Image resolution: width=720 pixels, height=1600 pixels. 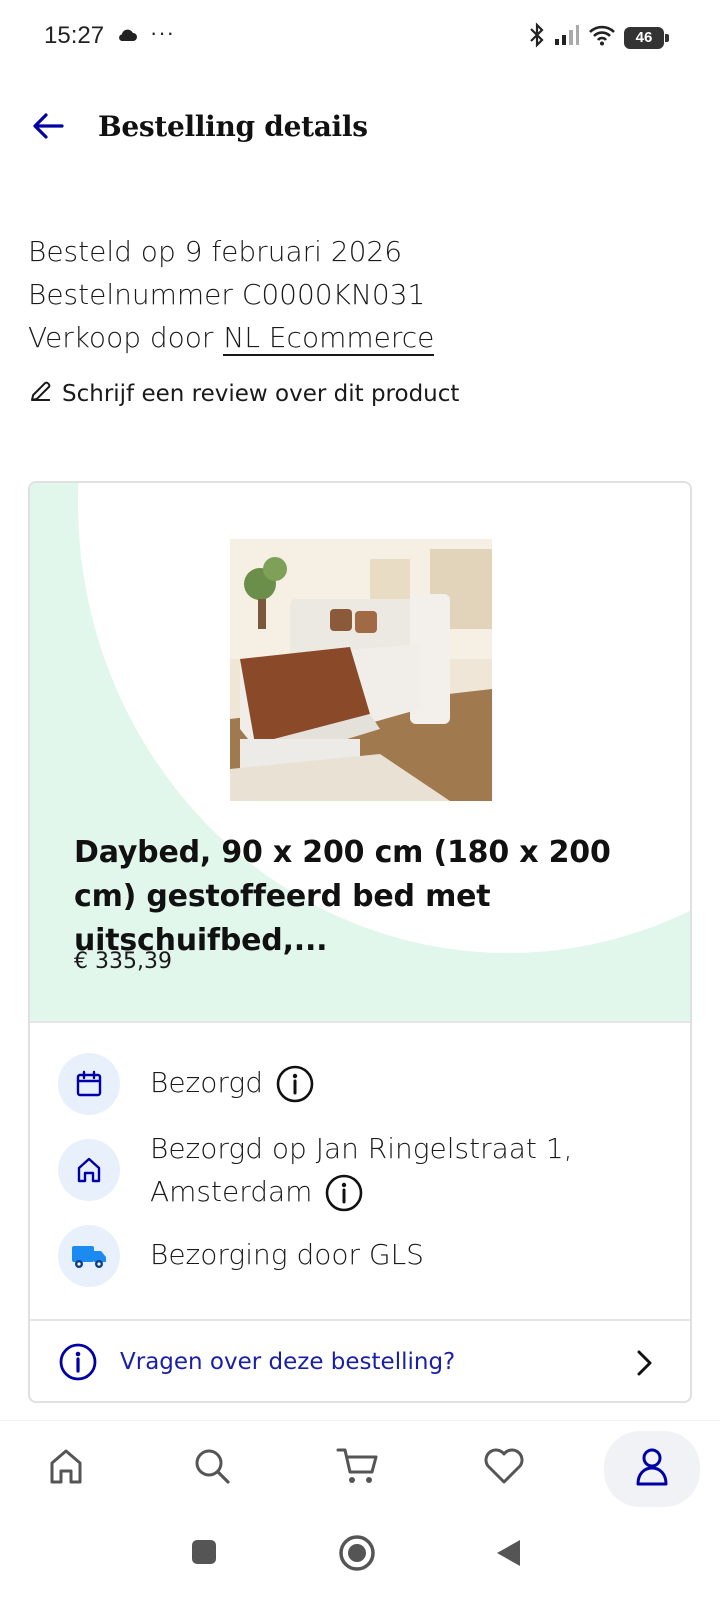 I want to click on heart-icon, so click(x=504, y=1468).